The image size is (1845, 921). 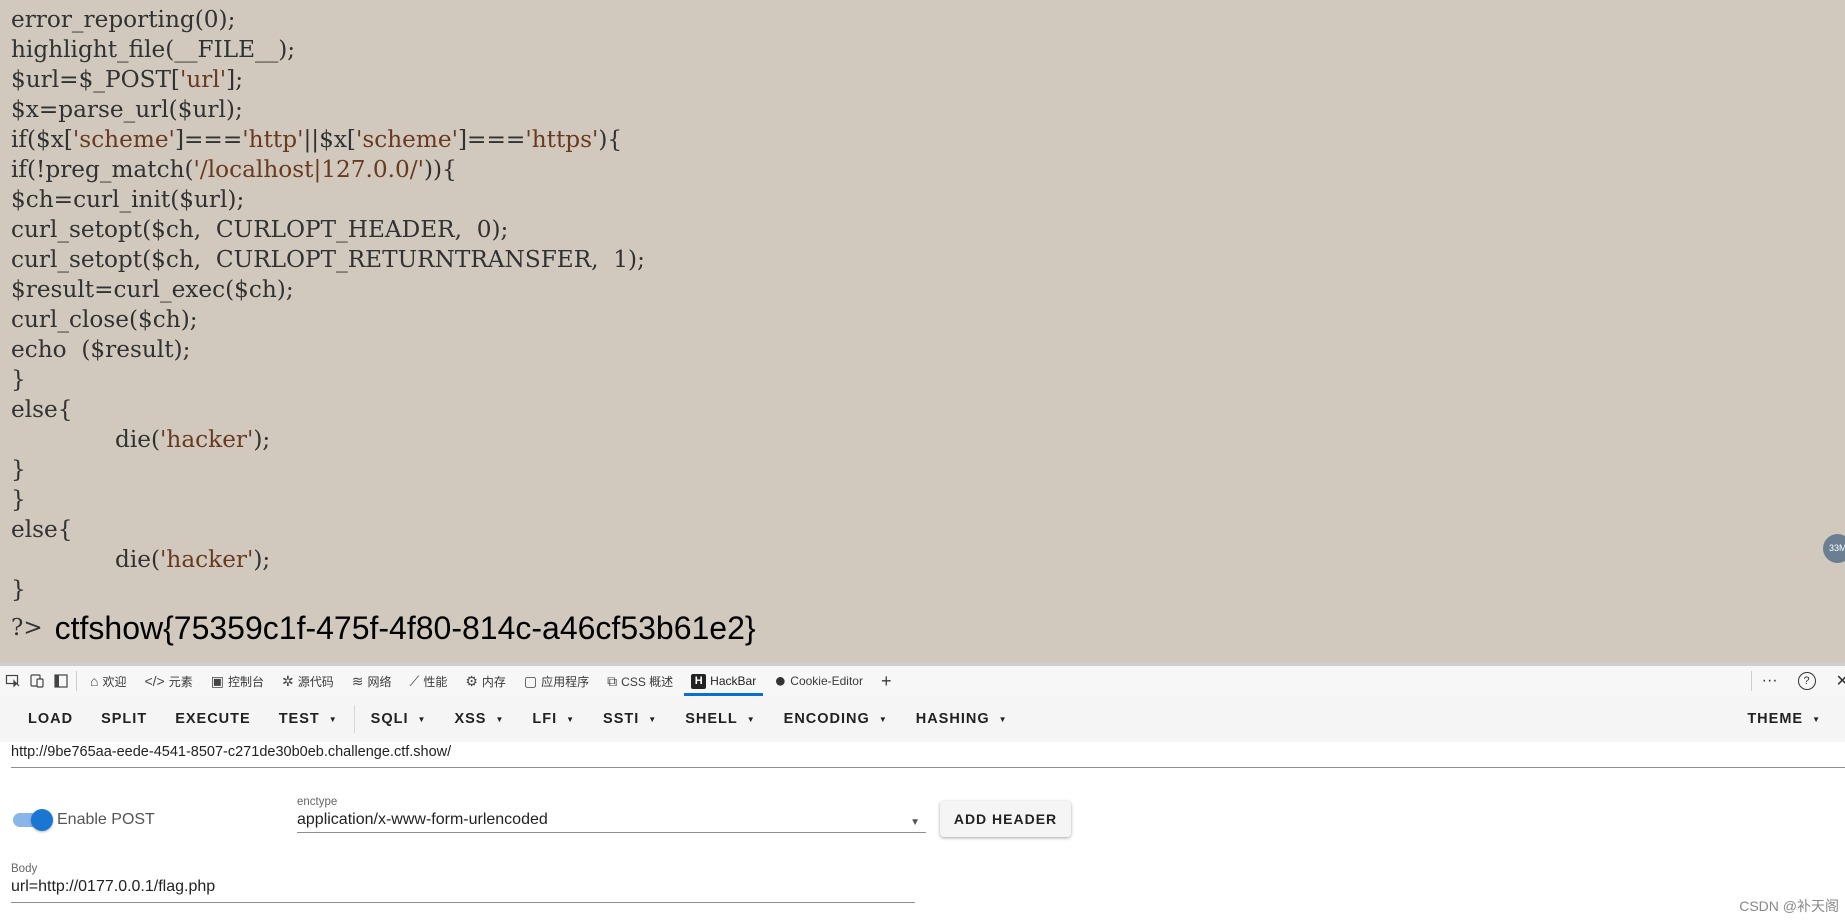 What do you see at coordinates (108, 681) in the screenshot?
I see `devtools-tab-home: ⌂ 欢迎` at bounding box center [108, 681].